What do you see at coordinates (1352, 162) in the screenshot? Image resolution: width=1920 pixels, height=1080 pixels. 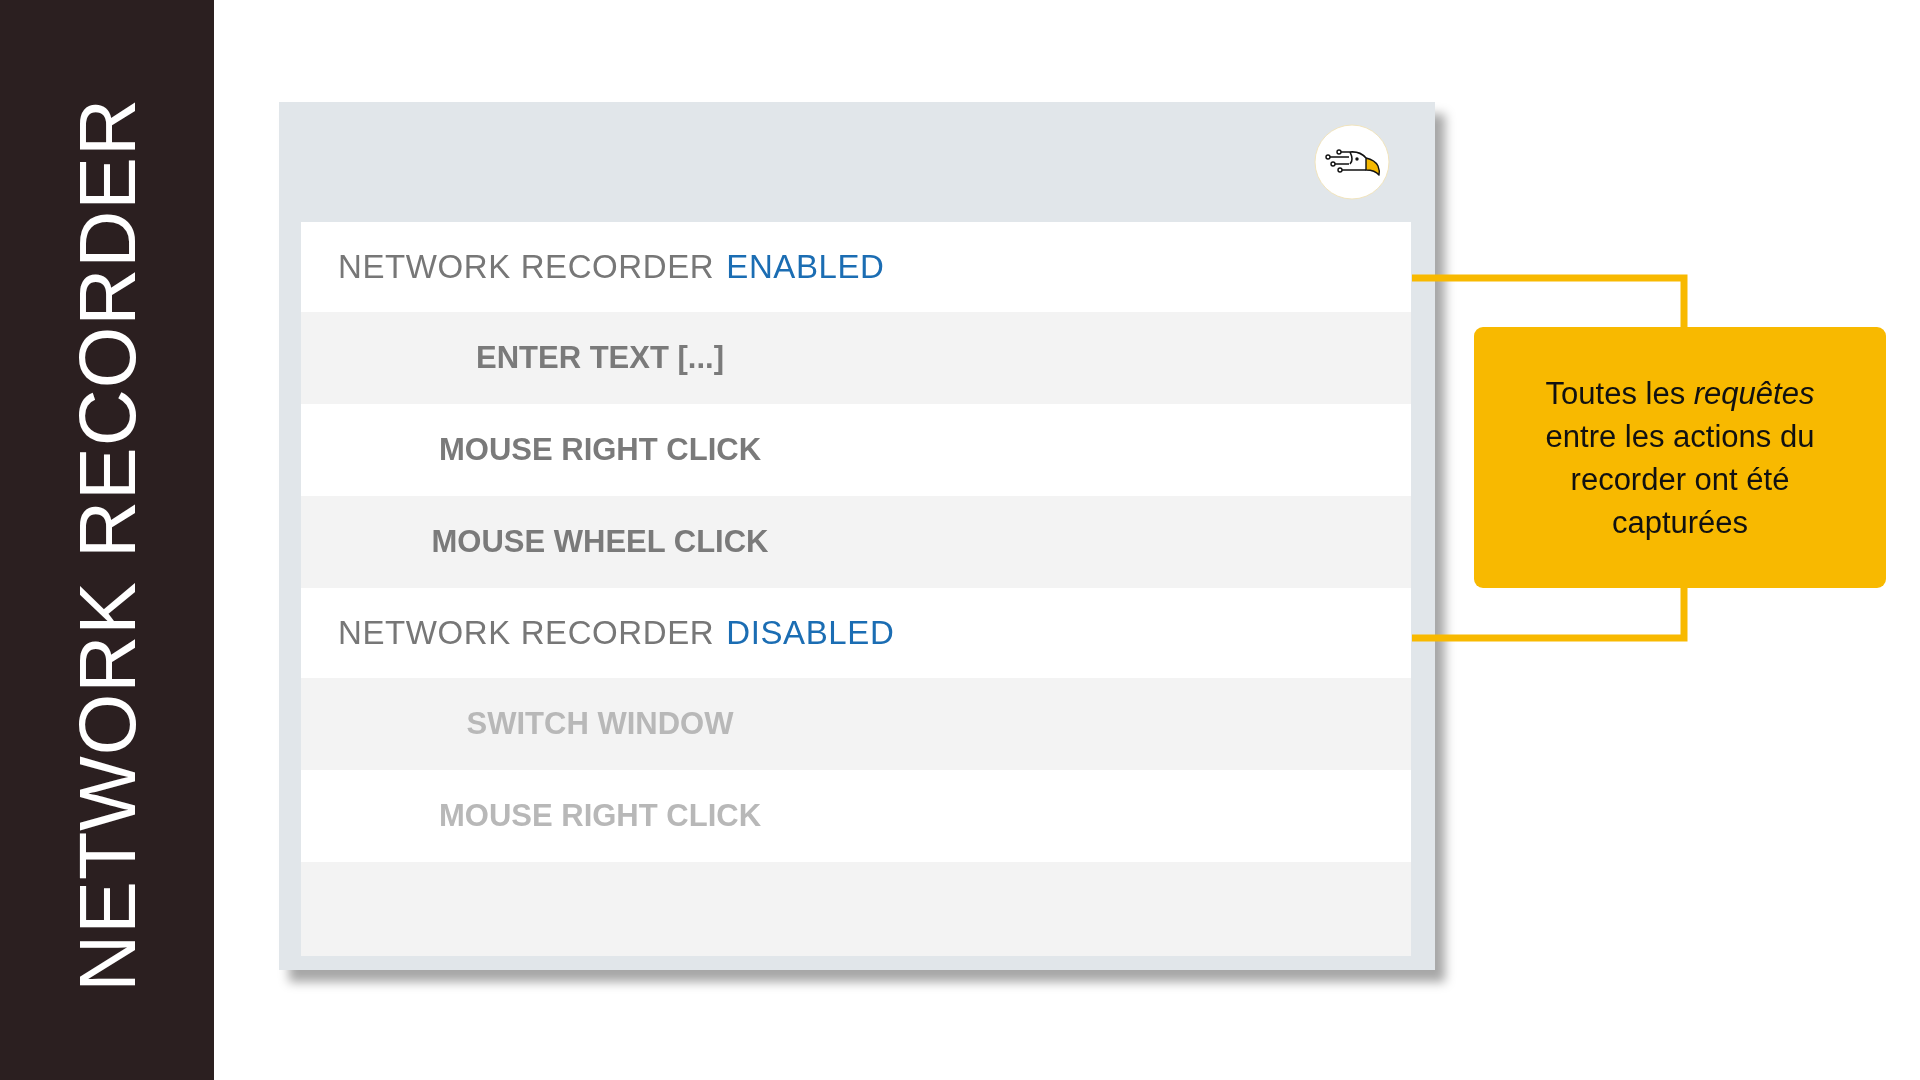 I see `eagle-logo-icon` at bounding box center [1352, 162].